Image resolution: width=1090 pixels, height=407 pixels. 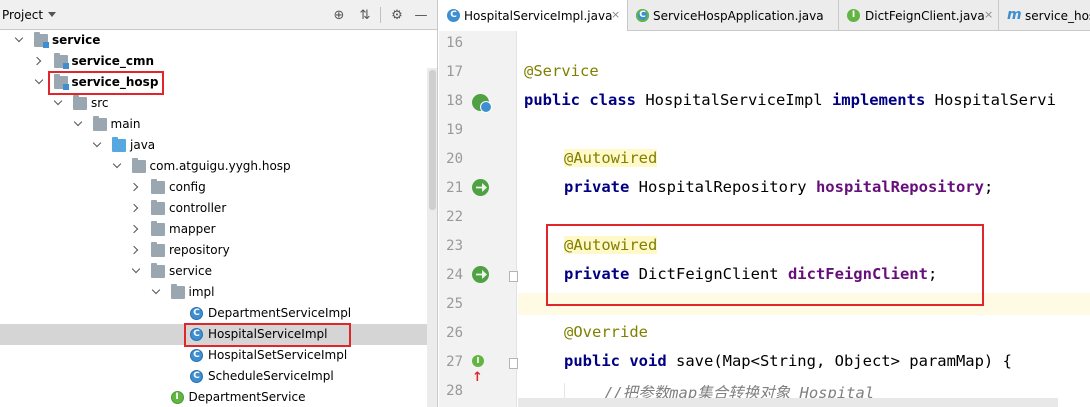 What do you see at coordinates (80, 102) in the screenshot?
I see `folder-icon` at bounding box center [80, 102].